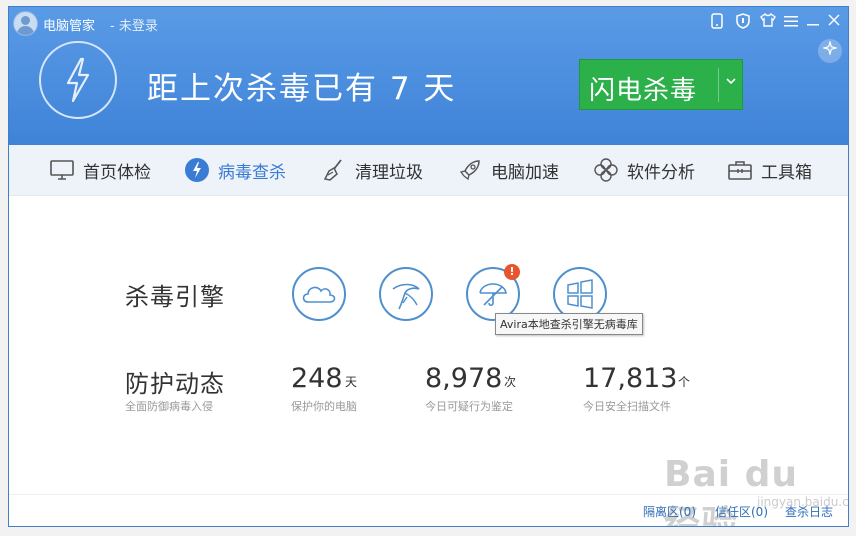  What do you see at coordinates (464, 378) in the screenshot?
I see `suspicious-actions-value: 8,978` at bounding box center [464, 378].